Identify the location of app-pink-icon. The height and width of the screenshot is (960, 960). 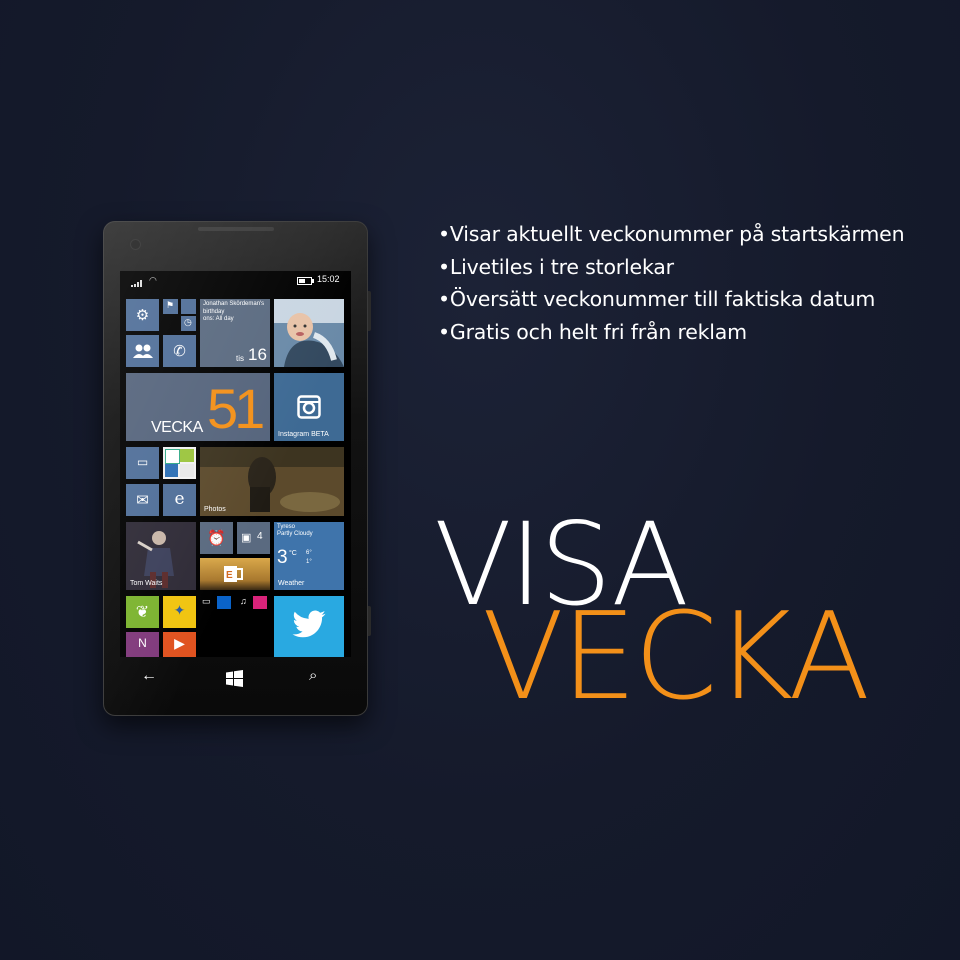
(260, 602).